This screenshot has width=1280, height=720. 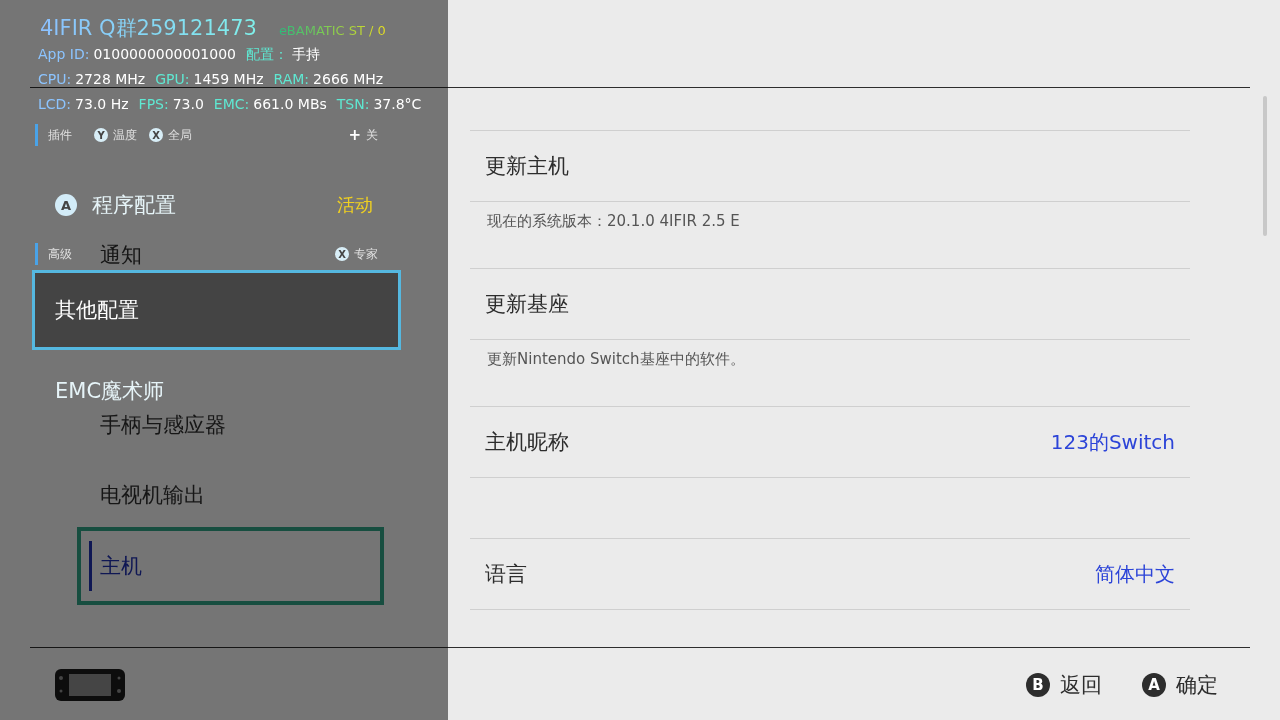 I want to click on stat-label: EMC:, so click(x=231, y=104).